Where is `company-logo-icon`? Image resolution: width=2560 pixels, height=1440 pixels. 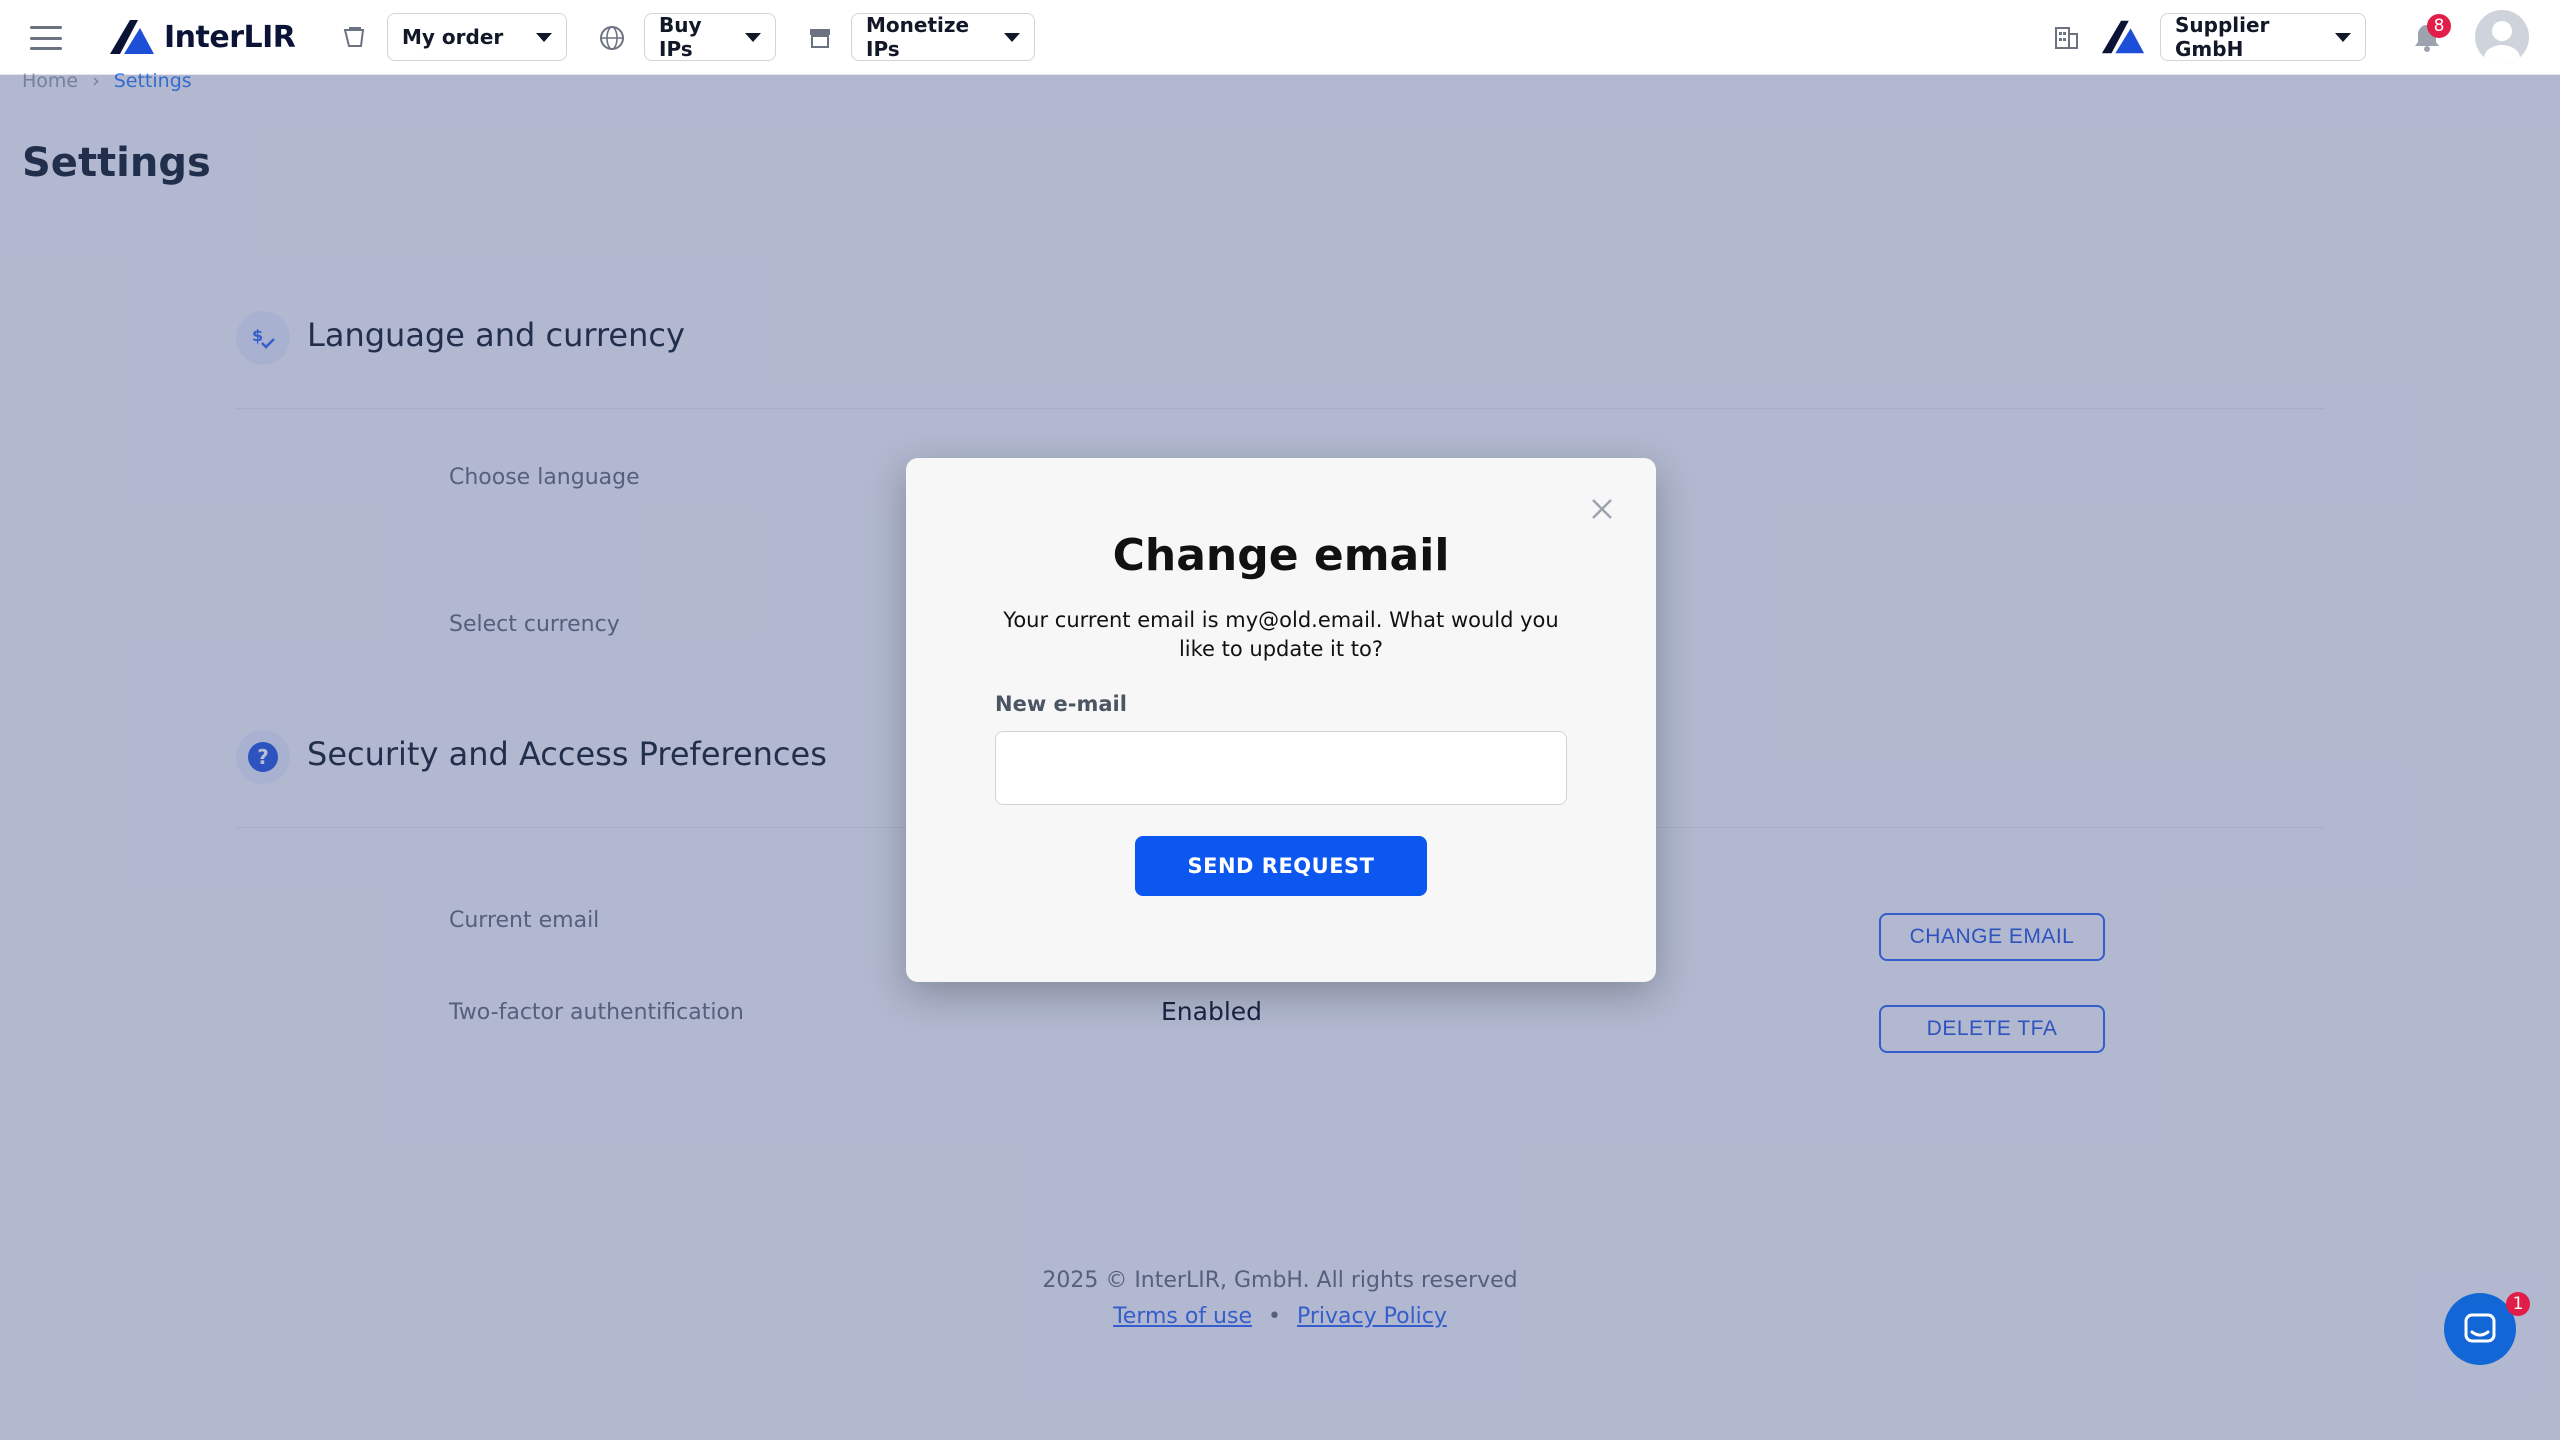 company-logo-icon is located at coordinates (2123, 37).